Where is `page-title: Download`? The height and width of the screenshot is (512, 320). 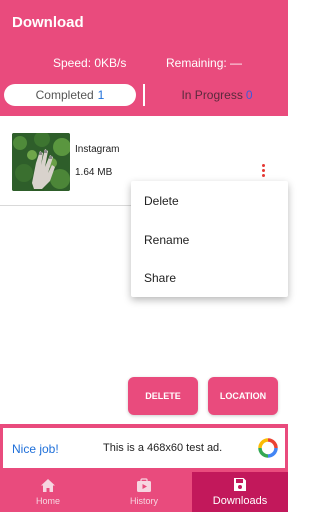
page-title: Download is located at coordinates (48, 22).